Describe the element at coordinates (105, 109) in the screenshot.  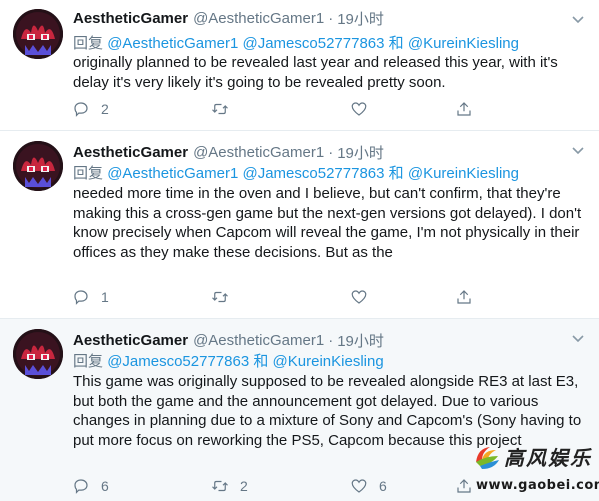
I see `reply-count: 2` at that location.